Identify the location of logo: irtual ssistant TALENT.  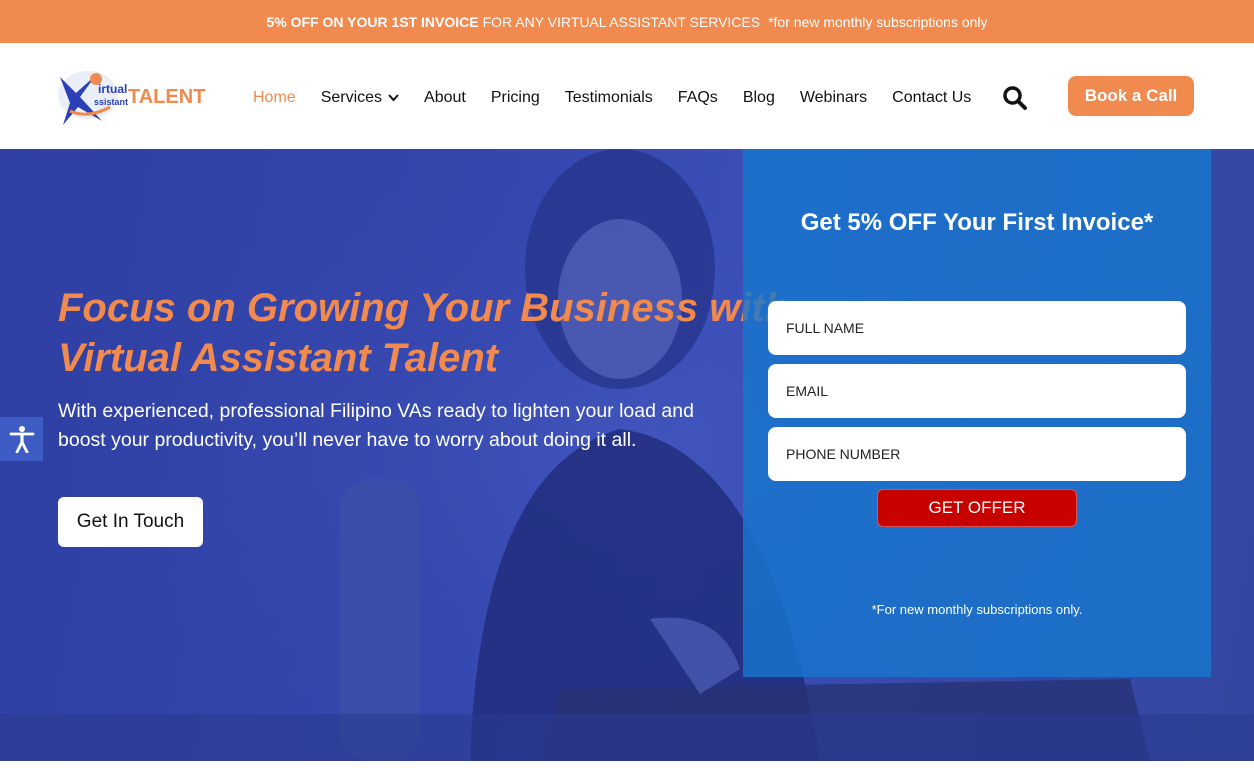
(131, 97).